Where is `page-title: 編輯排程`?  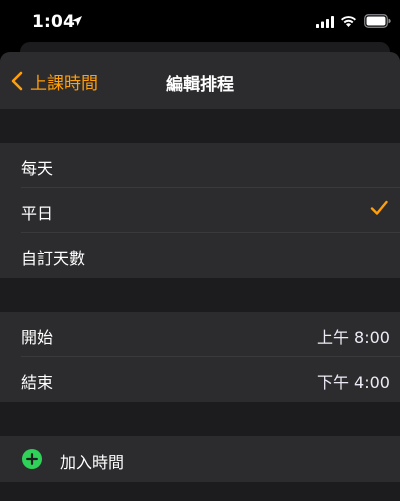 page-title: 編輯排程 is located at coordinates (200, 85).